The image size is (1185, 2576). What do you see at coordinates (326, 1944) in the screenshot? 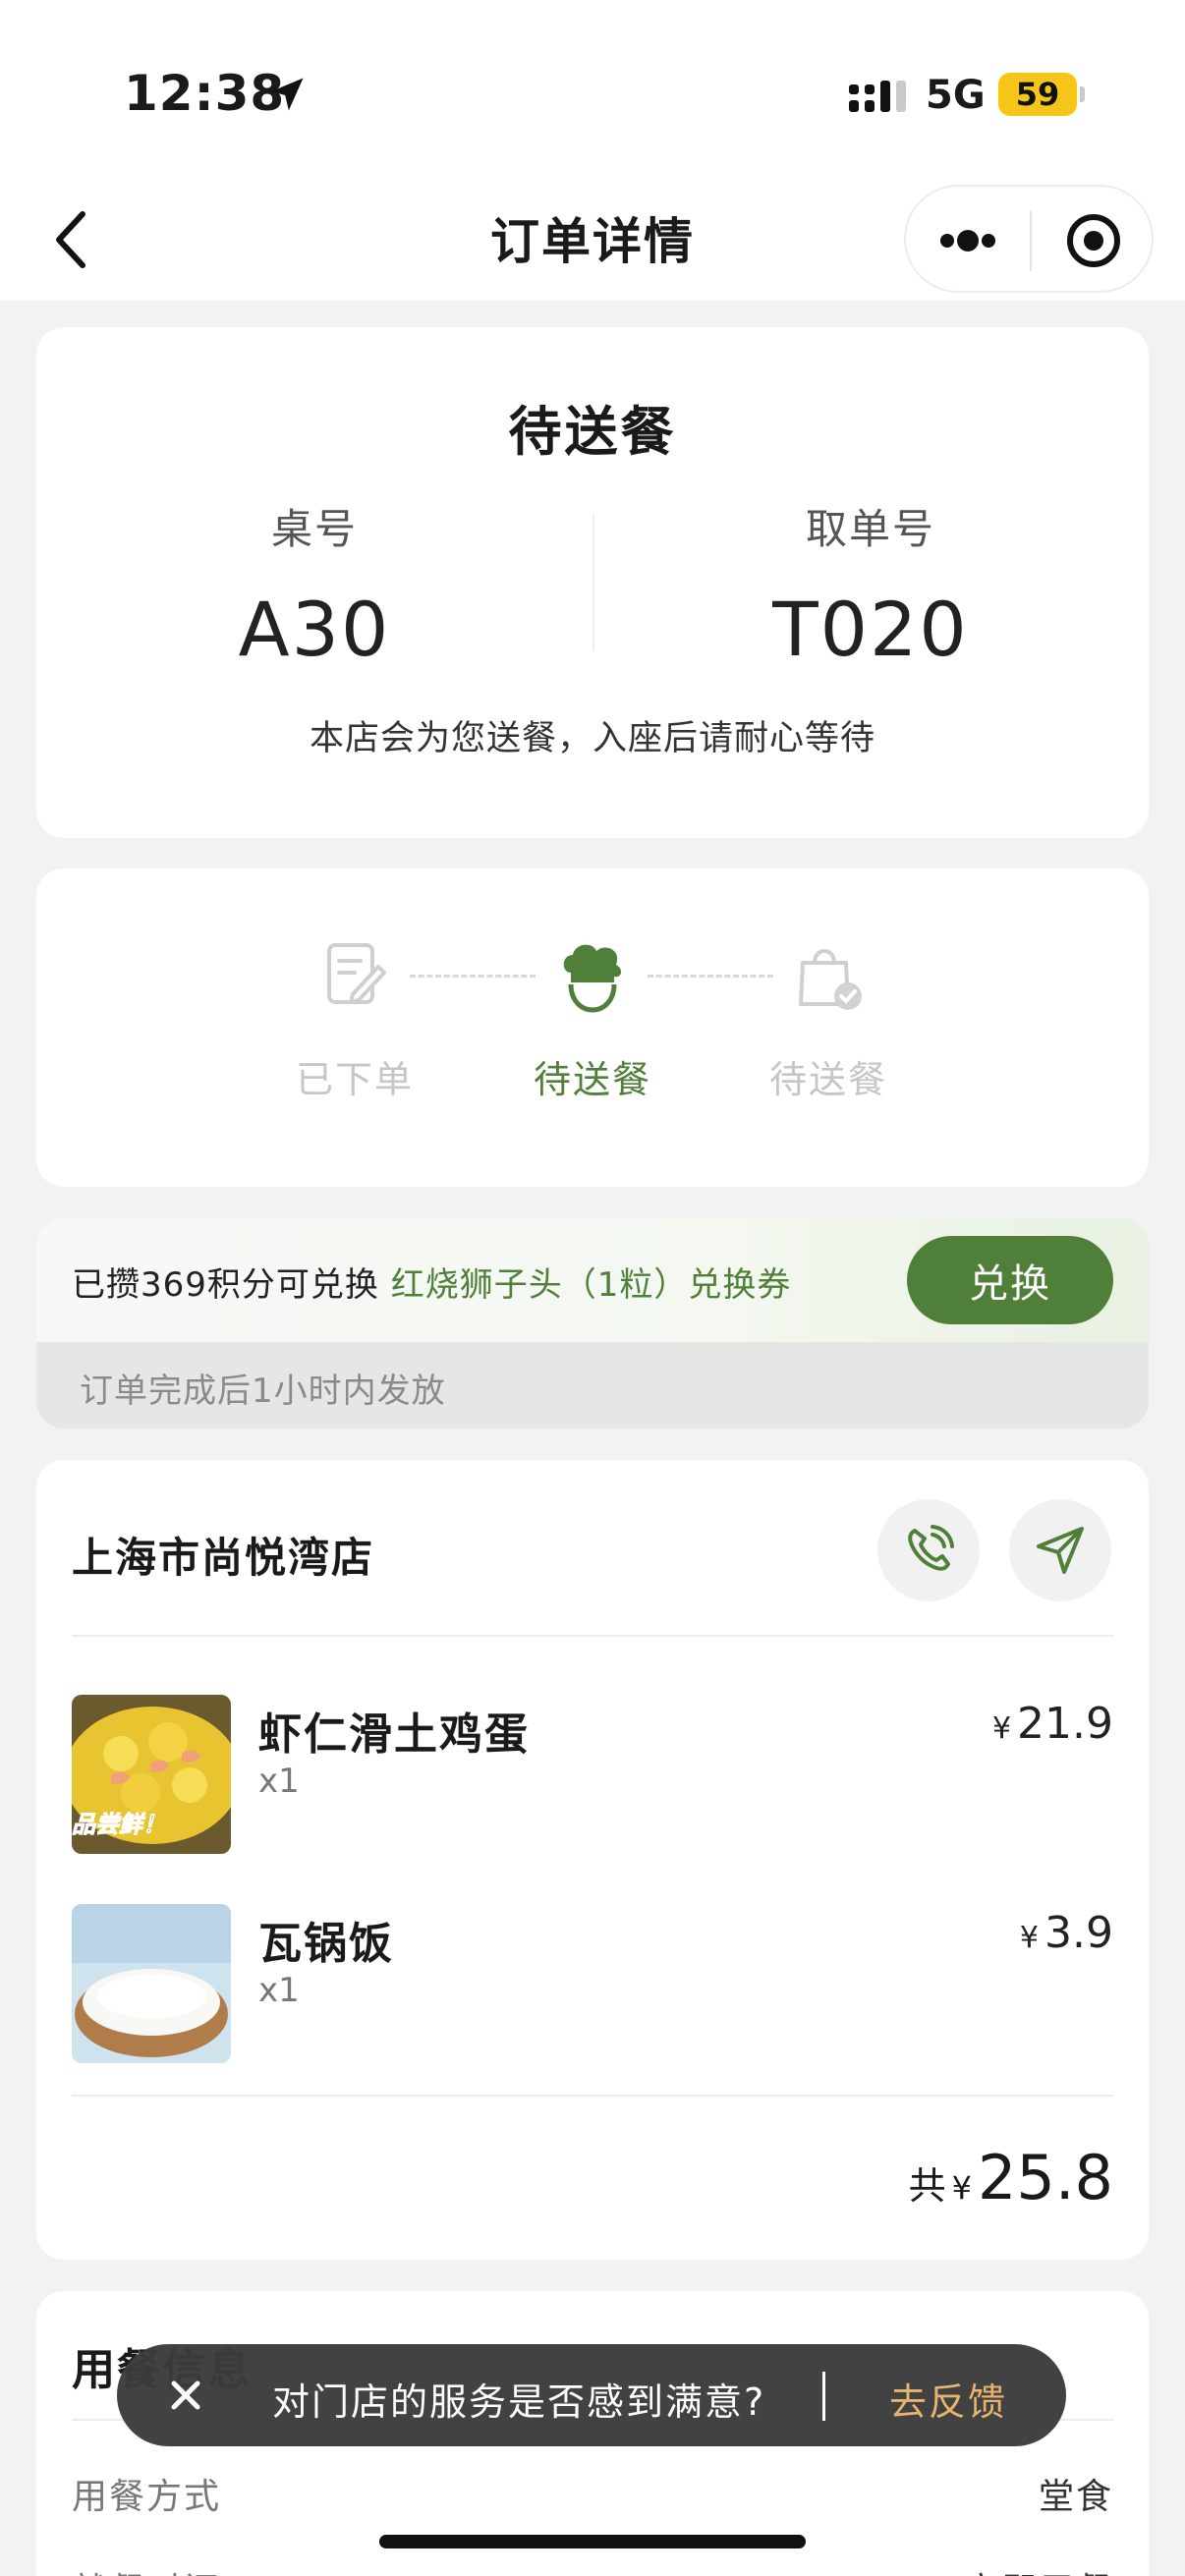
I see `item-name: 瓦锅饭` at bounding box center [326, 1944].